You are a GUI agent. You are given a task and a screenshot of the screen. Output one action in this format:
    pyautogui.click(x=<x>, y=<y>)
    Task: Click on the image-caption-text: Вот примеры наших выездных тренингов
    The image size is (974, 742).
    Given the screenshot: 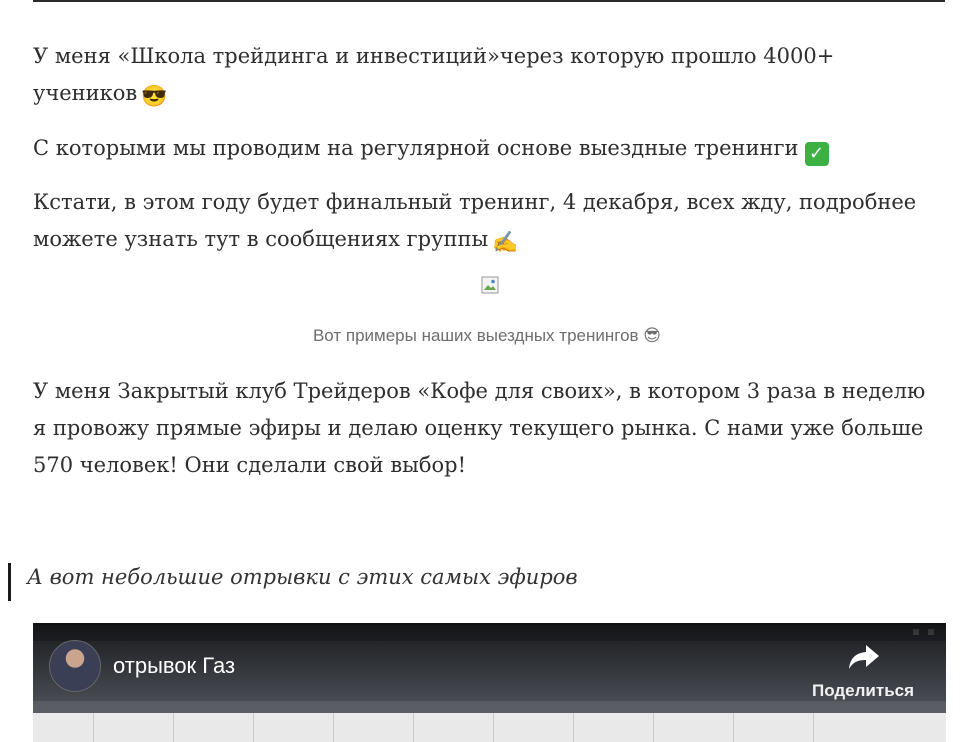 What is the action you would take?
    pyautogui.click(x=475, y=335)
    